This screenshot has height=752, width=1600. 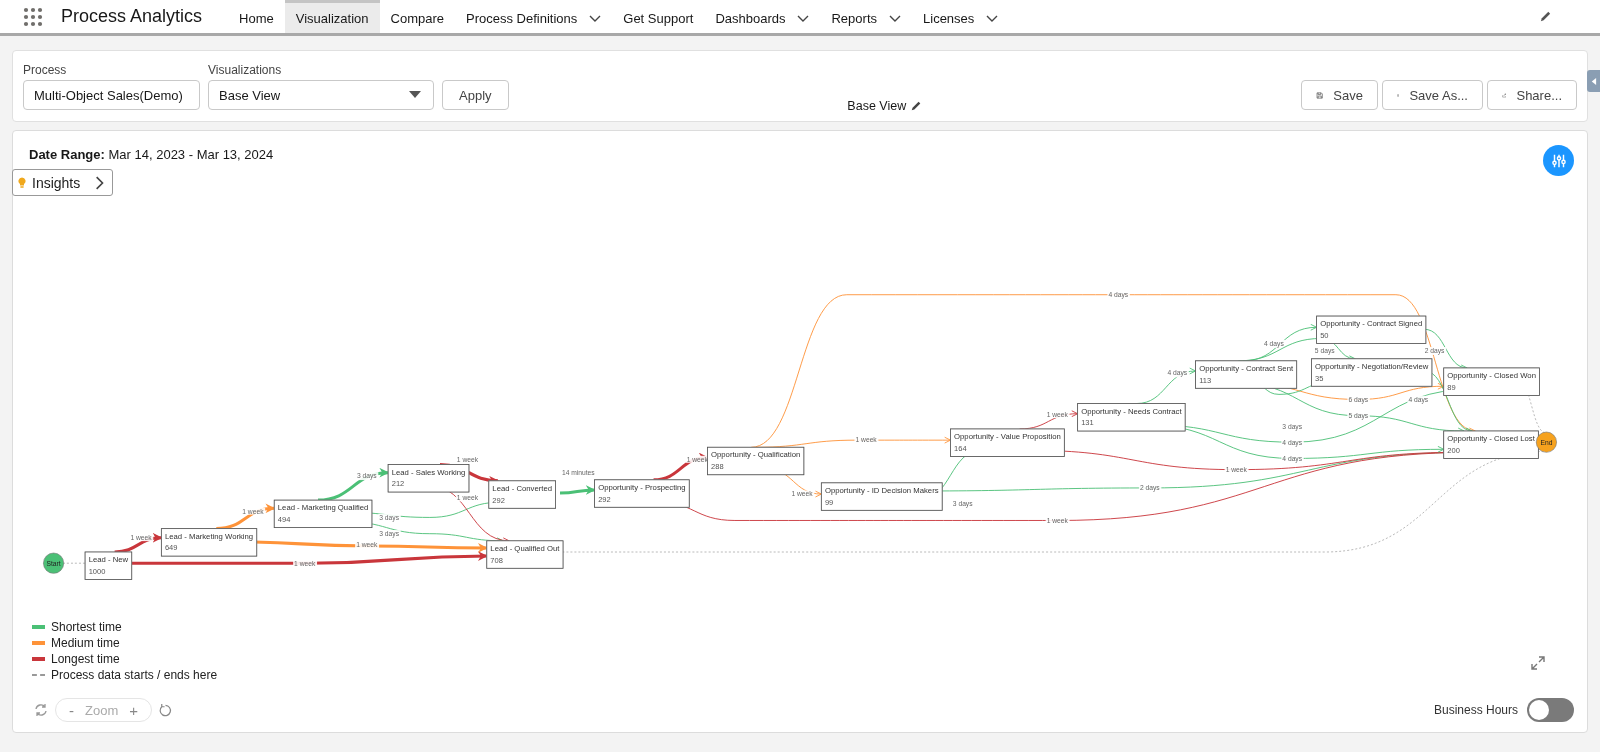 I want to click on field-label: Visualizations, so click(x=245, y=70).